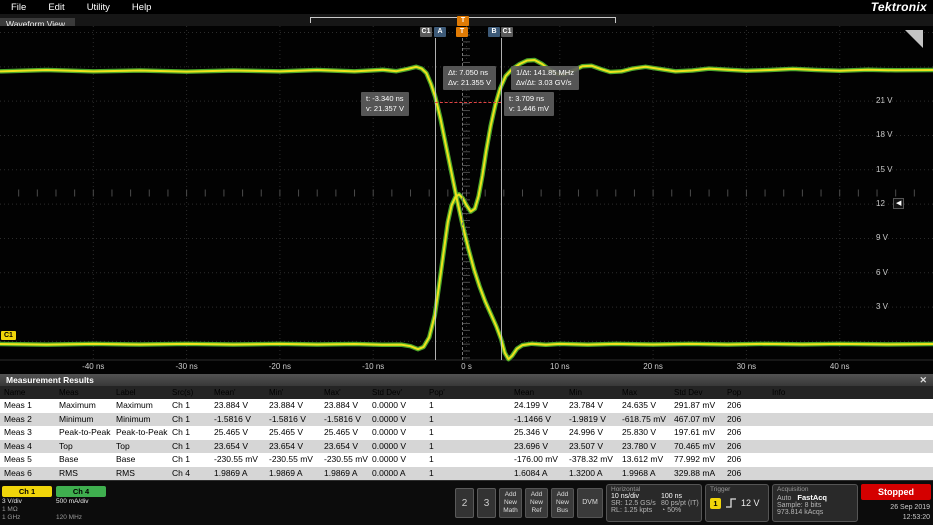  What do you see at coordinates (639, 432) in the screenshot?
I see `measurement-cell: 25.830 V` at bounding box center [639, 432].